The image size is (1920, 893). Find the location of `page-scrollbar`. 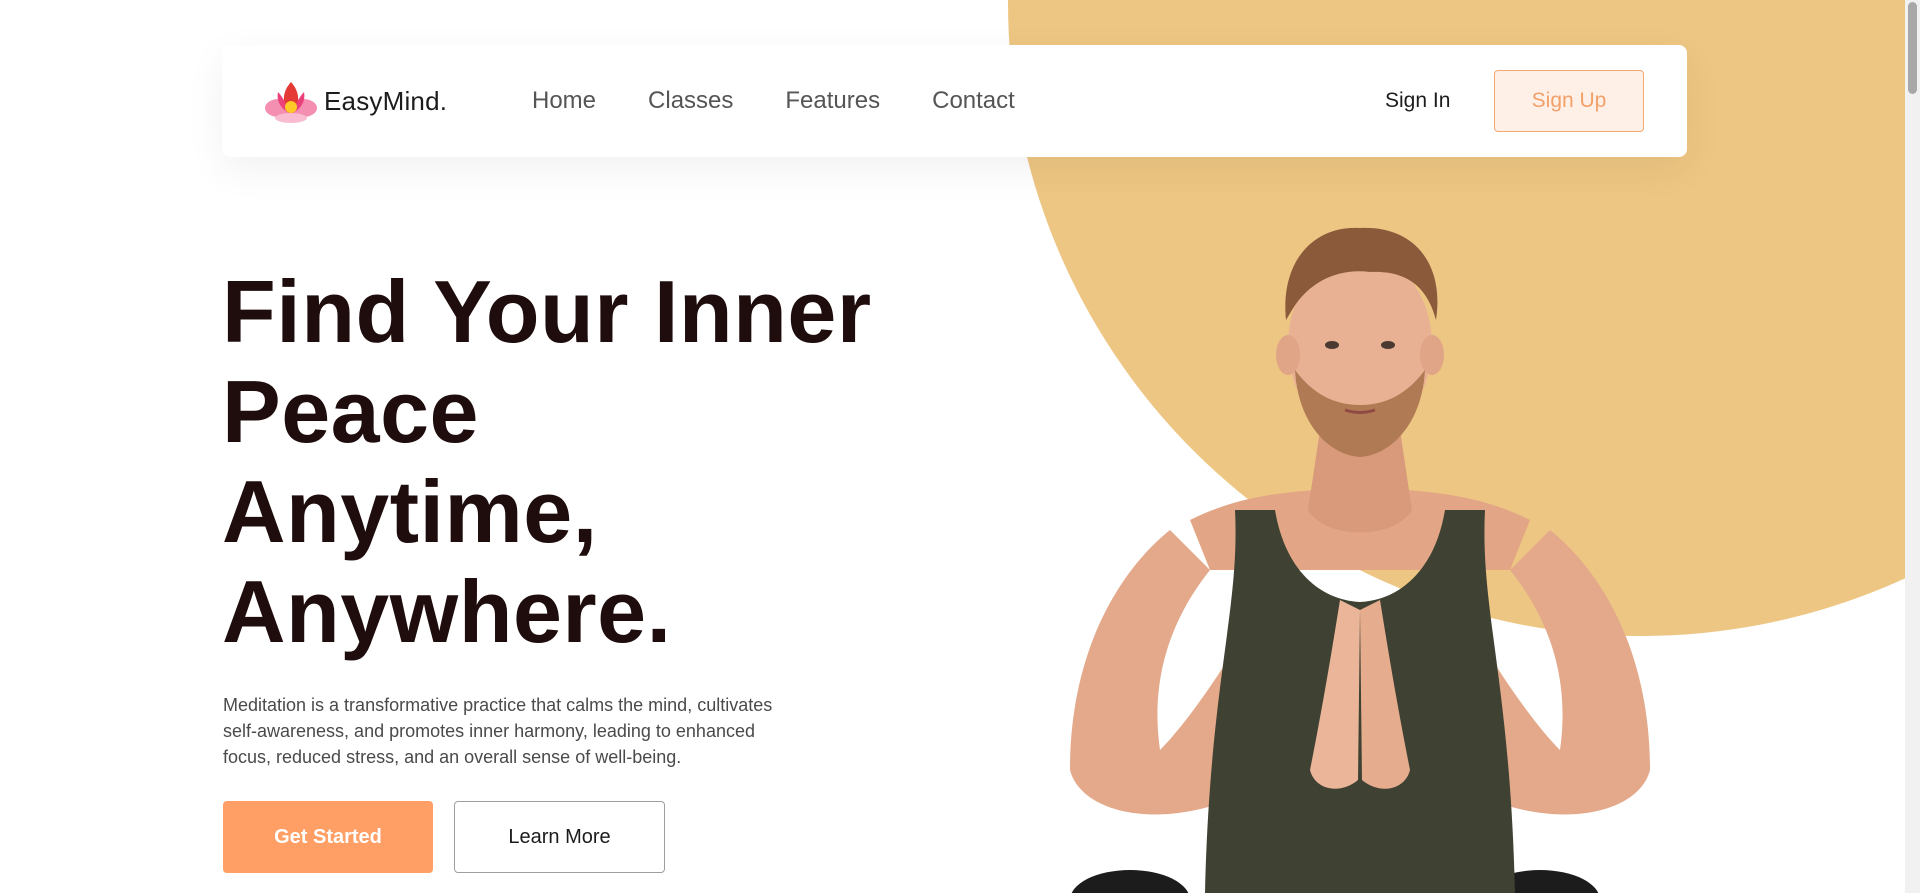

page-scrollbar is located at coordinates (1912, 446).